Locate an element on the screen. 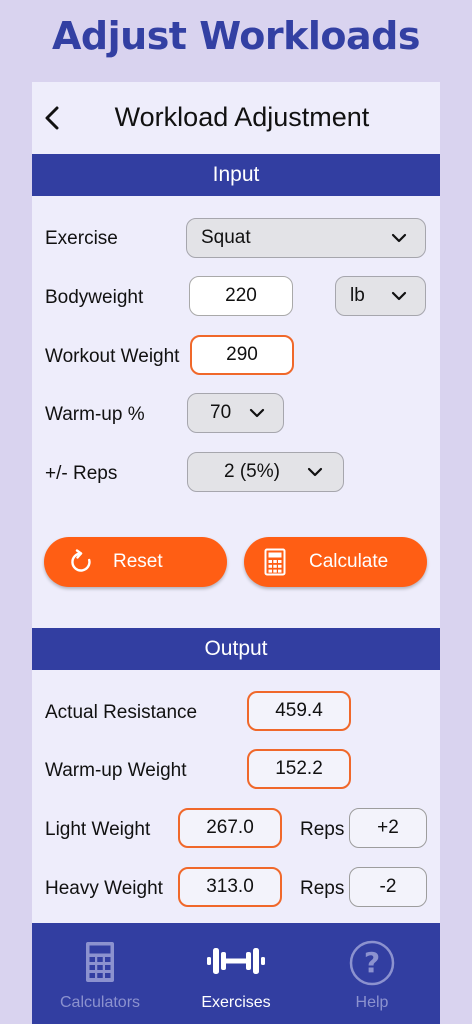 Image resolution: width=472 pixels, height=1024 pixels. unit-select-value: lb is located at coordinates (357, 295).